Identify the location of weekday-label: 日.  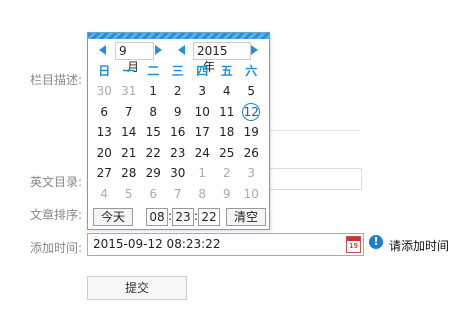
(104, 71).